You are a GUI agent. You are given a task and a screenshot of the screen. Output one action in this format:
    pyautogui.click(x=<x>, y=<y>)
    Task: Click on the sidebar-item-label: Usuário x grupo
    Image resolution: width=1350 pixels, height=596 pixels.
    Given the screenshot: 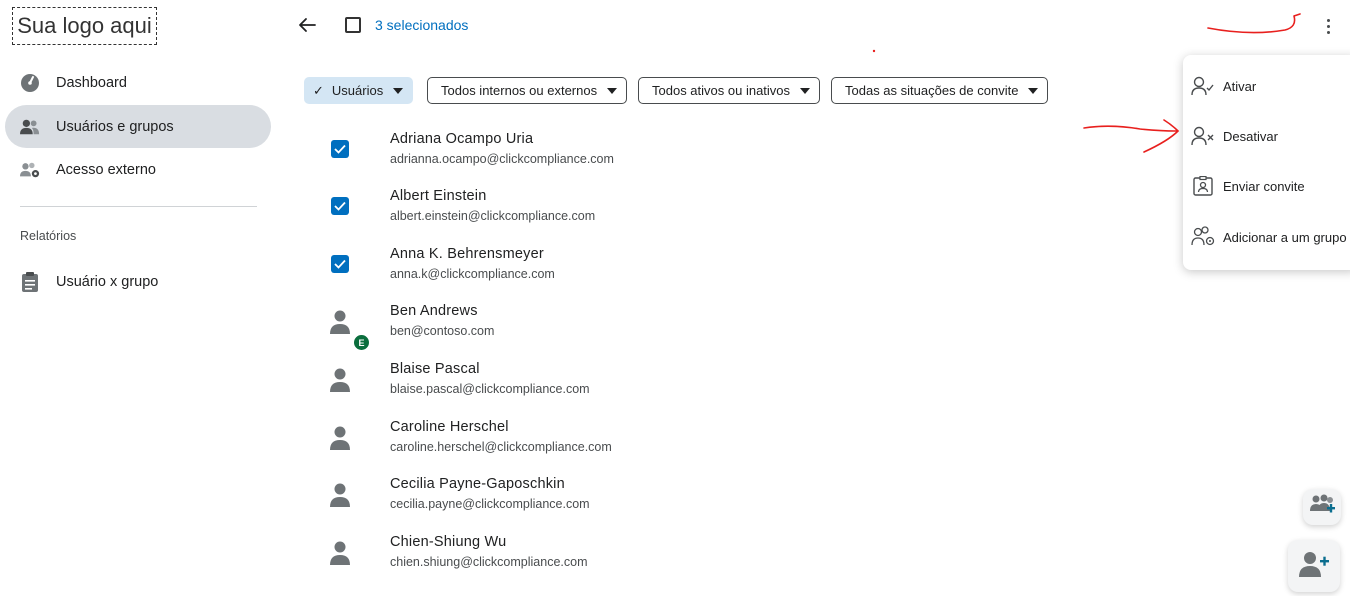 What is the action you would take?
    pyautogui.click(x=107, y=281)
    